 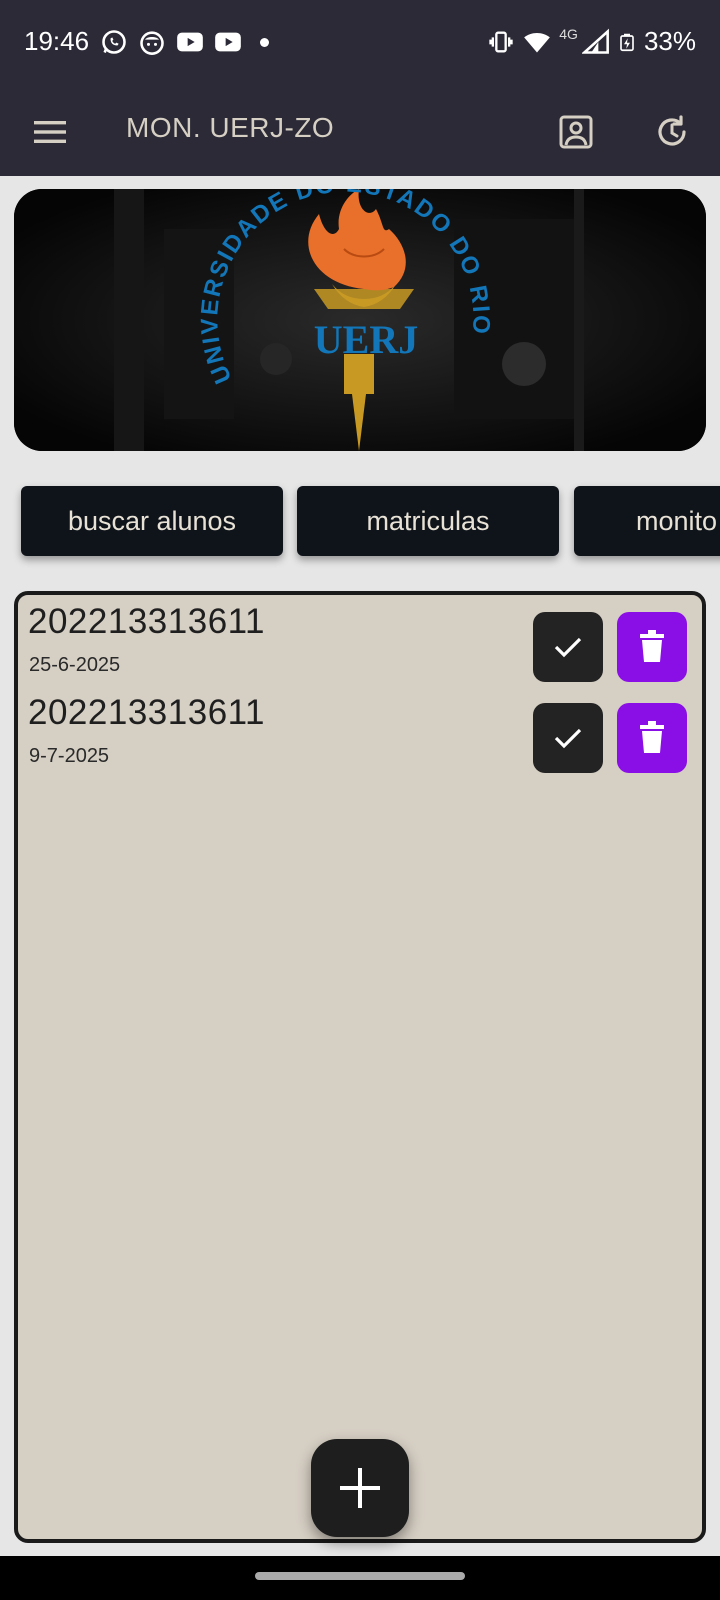 What do you see at coordinates (57, 41) in the screenshot?
I see `status-time: 19:46` at bounding box center [57, 41].